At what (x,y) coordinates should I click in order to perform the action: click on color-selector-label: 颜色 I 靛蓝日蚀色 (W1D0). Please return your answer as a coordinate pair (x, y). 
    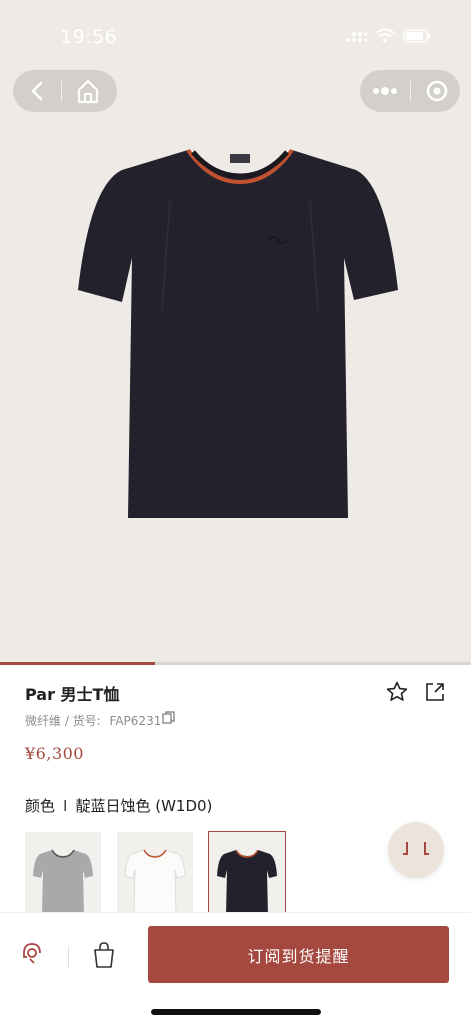
    Looking at the image, I should click on (118, 805).